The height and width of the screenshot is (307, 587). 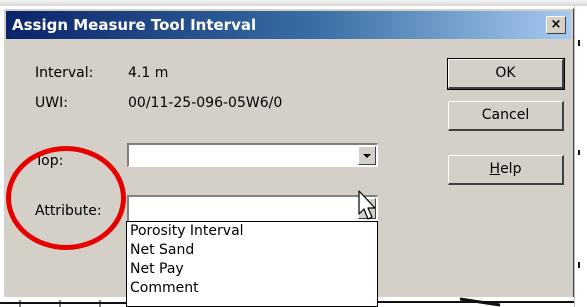 I want to click on top-dropdown-button, so click(x=367, y=155).